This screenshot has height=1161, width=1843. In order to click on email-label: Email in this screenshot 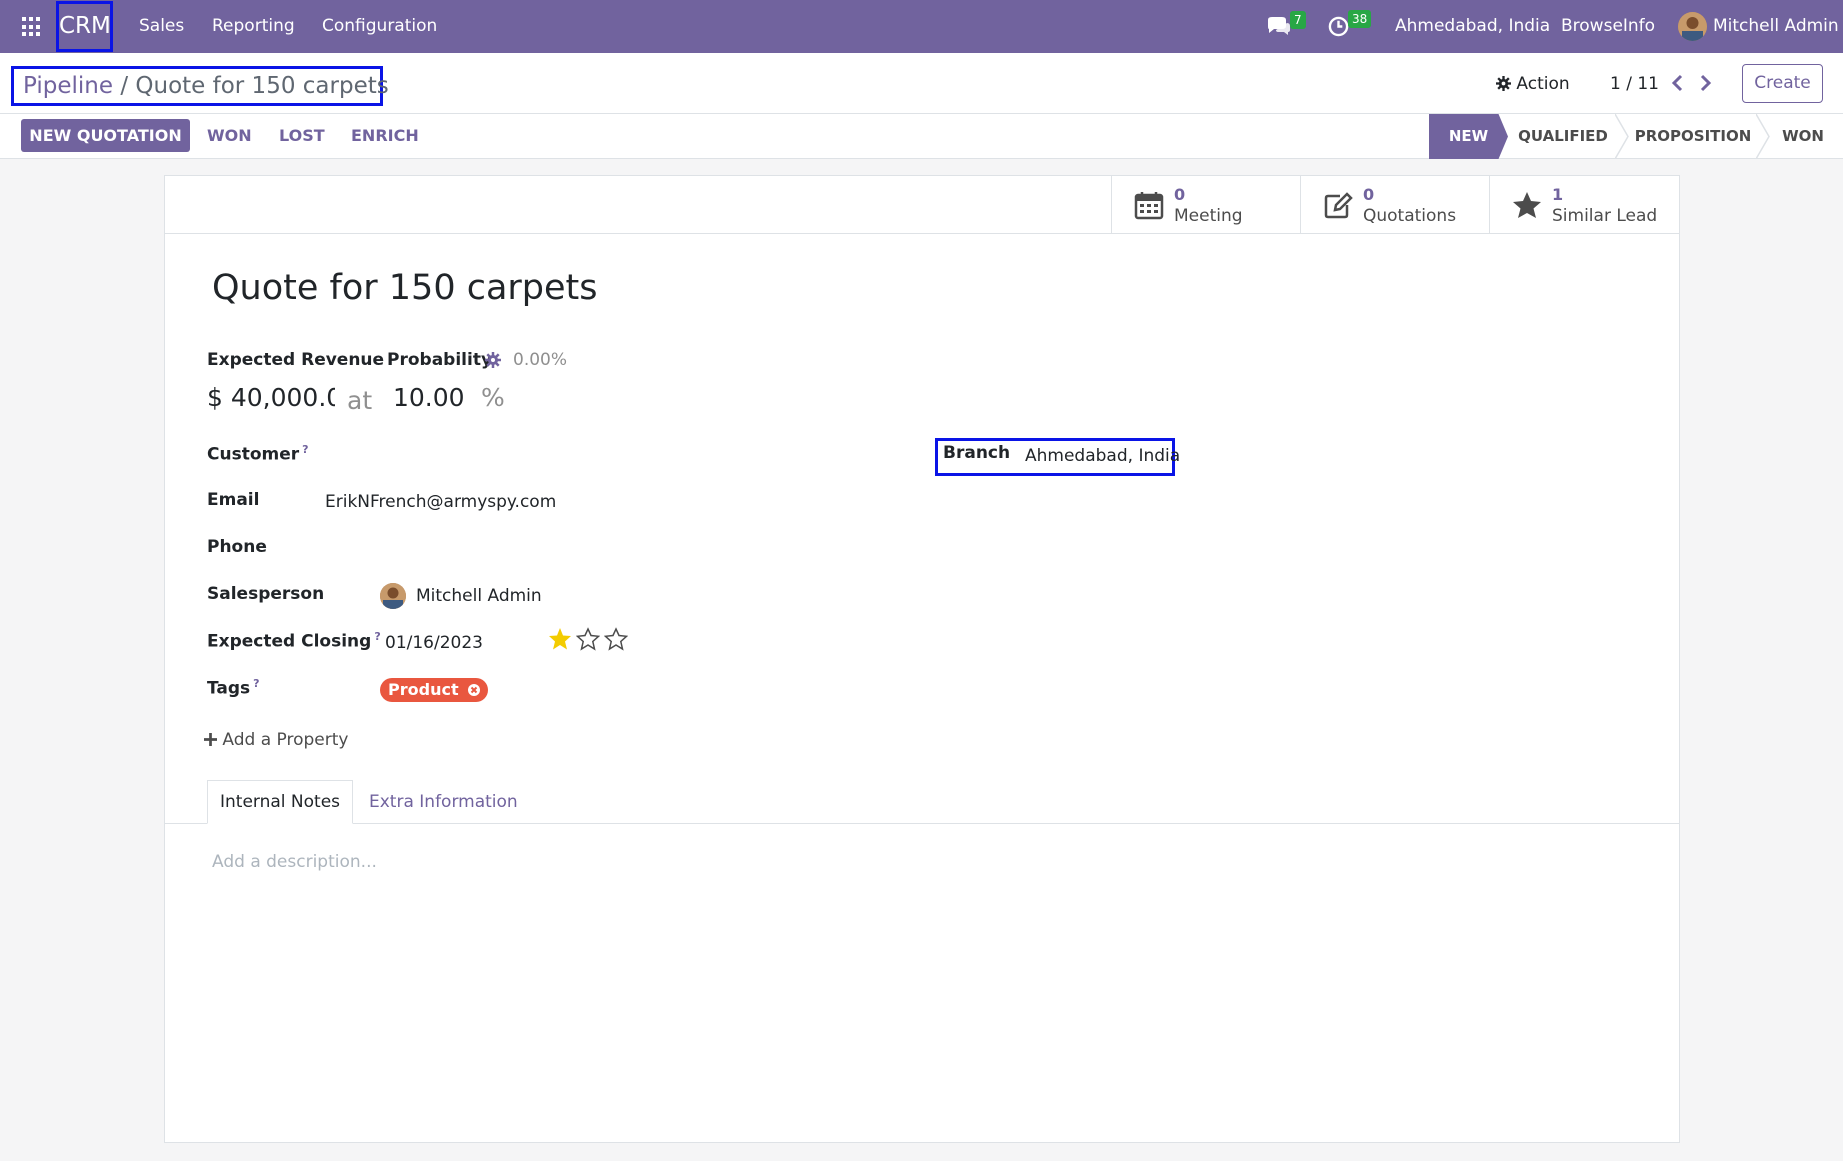, I will do `click(233, 500)`.